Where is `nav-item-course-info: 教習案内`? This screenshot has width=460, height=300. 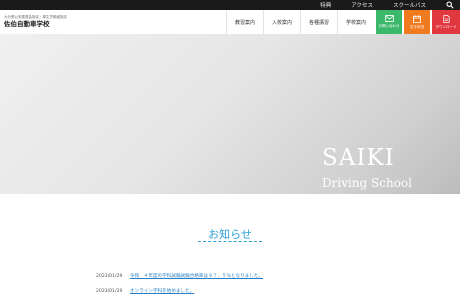 nav-item-course-info: 教習案内 is located at coordinates (244, 22).